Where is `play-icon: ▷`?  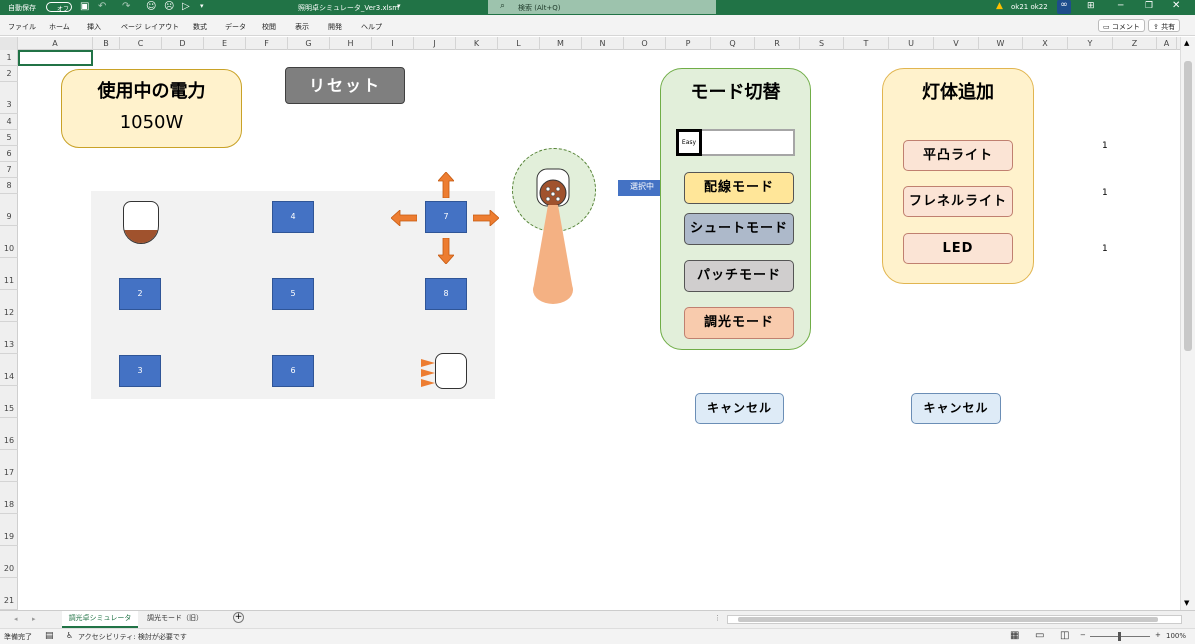
play-icon: ▷ is located at coordinates (186, 6).